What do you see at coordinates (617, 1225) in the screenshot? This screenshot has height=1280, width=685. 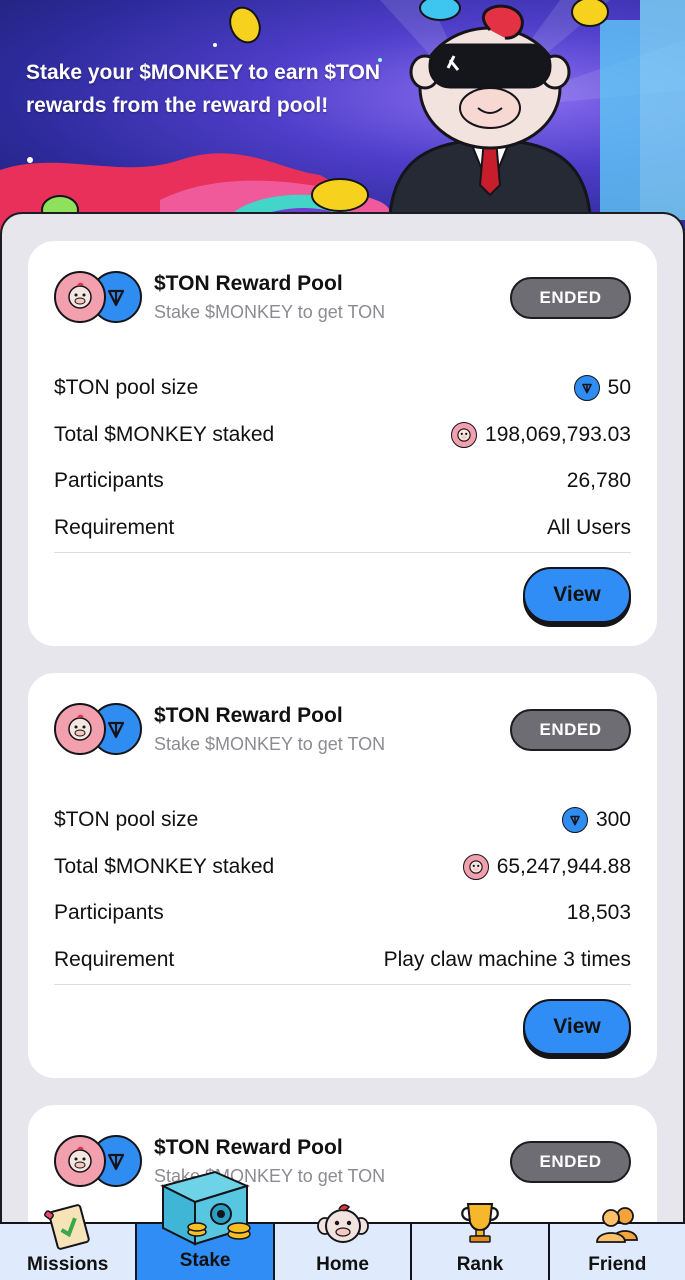 I see `friends-icon` at bounding box center [617, 1225].